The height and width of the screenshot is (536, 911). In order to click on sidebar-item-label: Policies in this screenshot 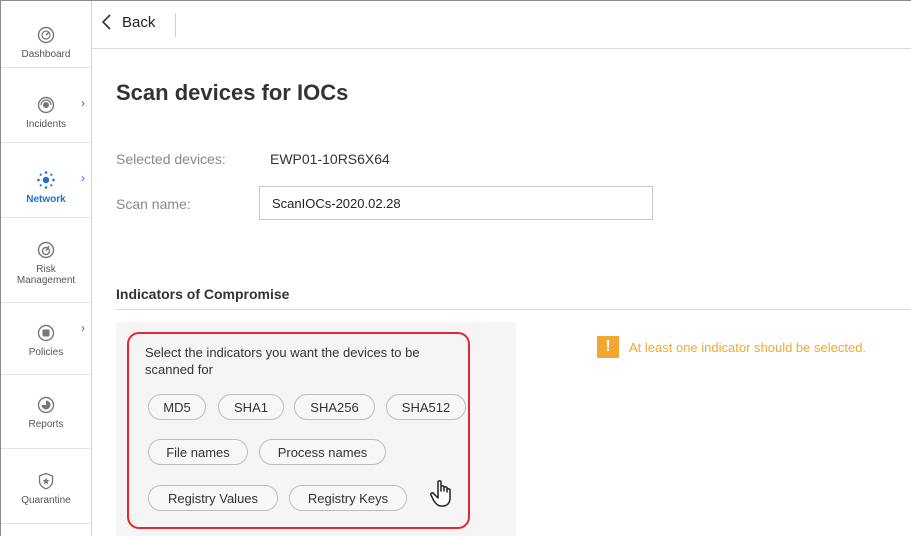, I will do `click(46, 352)`.